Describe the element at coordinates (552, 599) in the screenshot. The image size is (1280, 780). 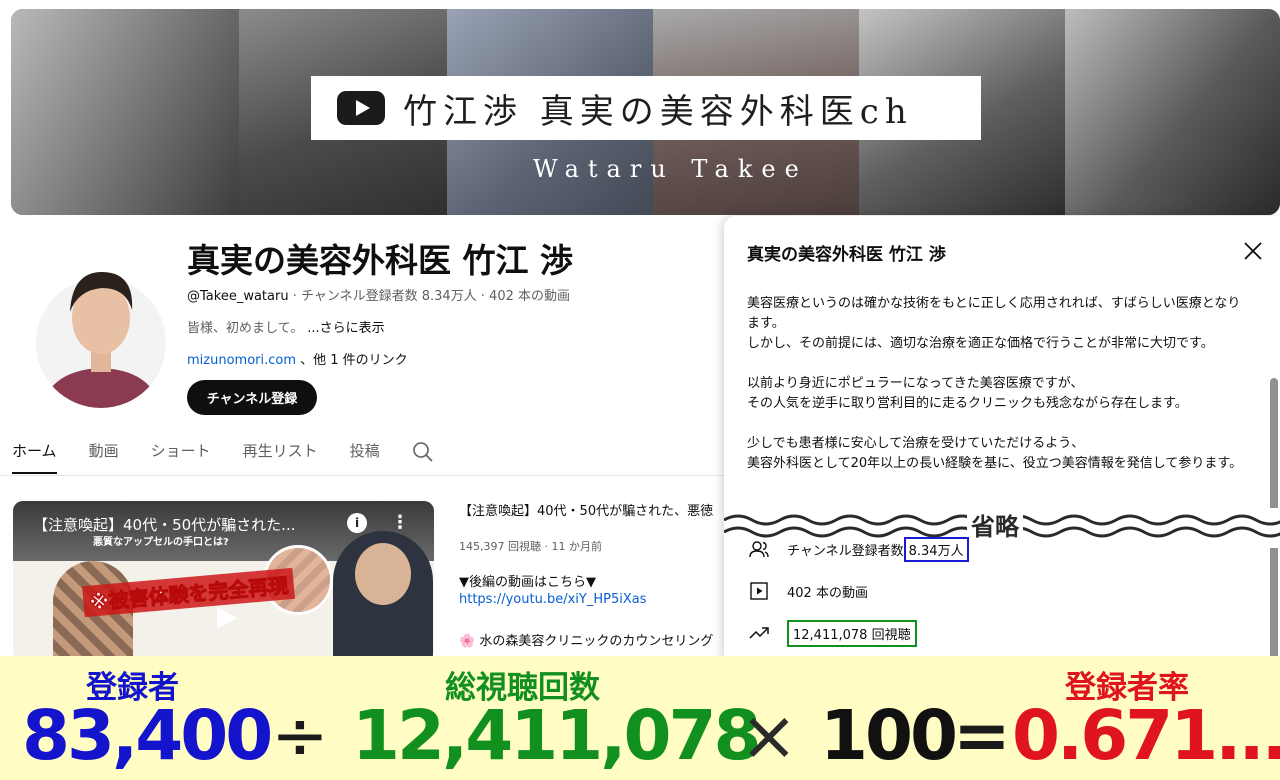
I see `video-description-link: https://youtu.be/xiY_HP5iXas` at that location.